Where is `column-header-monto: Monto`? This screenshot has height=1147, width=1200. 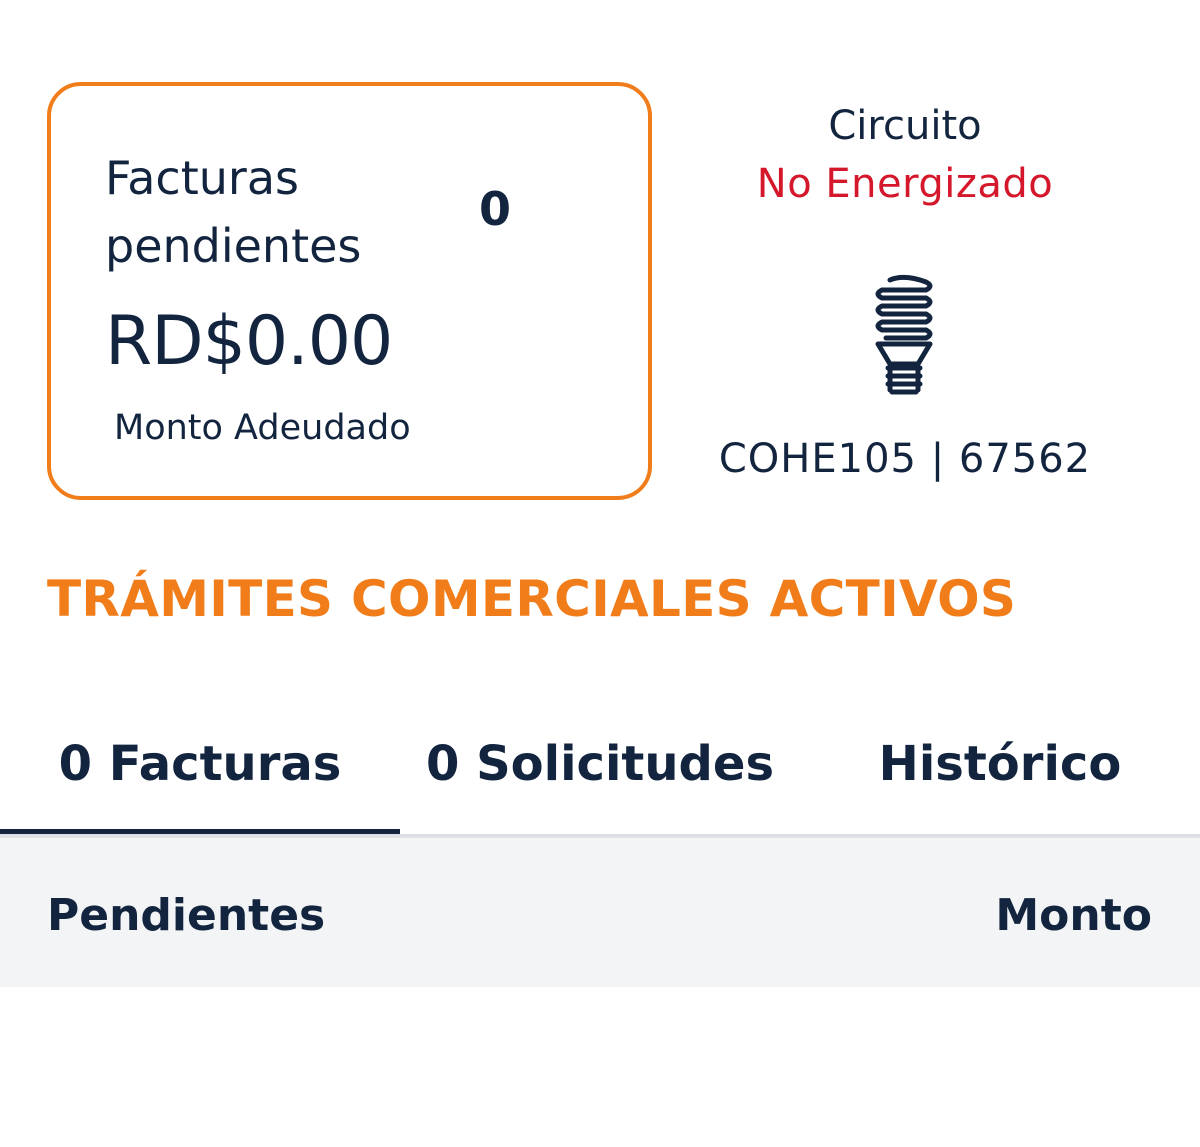
column-header-monto: Monto is located at coordinates (1073, 915).